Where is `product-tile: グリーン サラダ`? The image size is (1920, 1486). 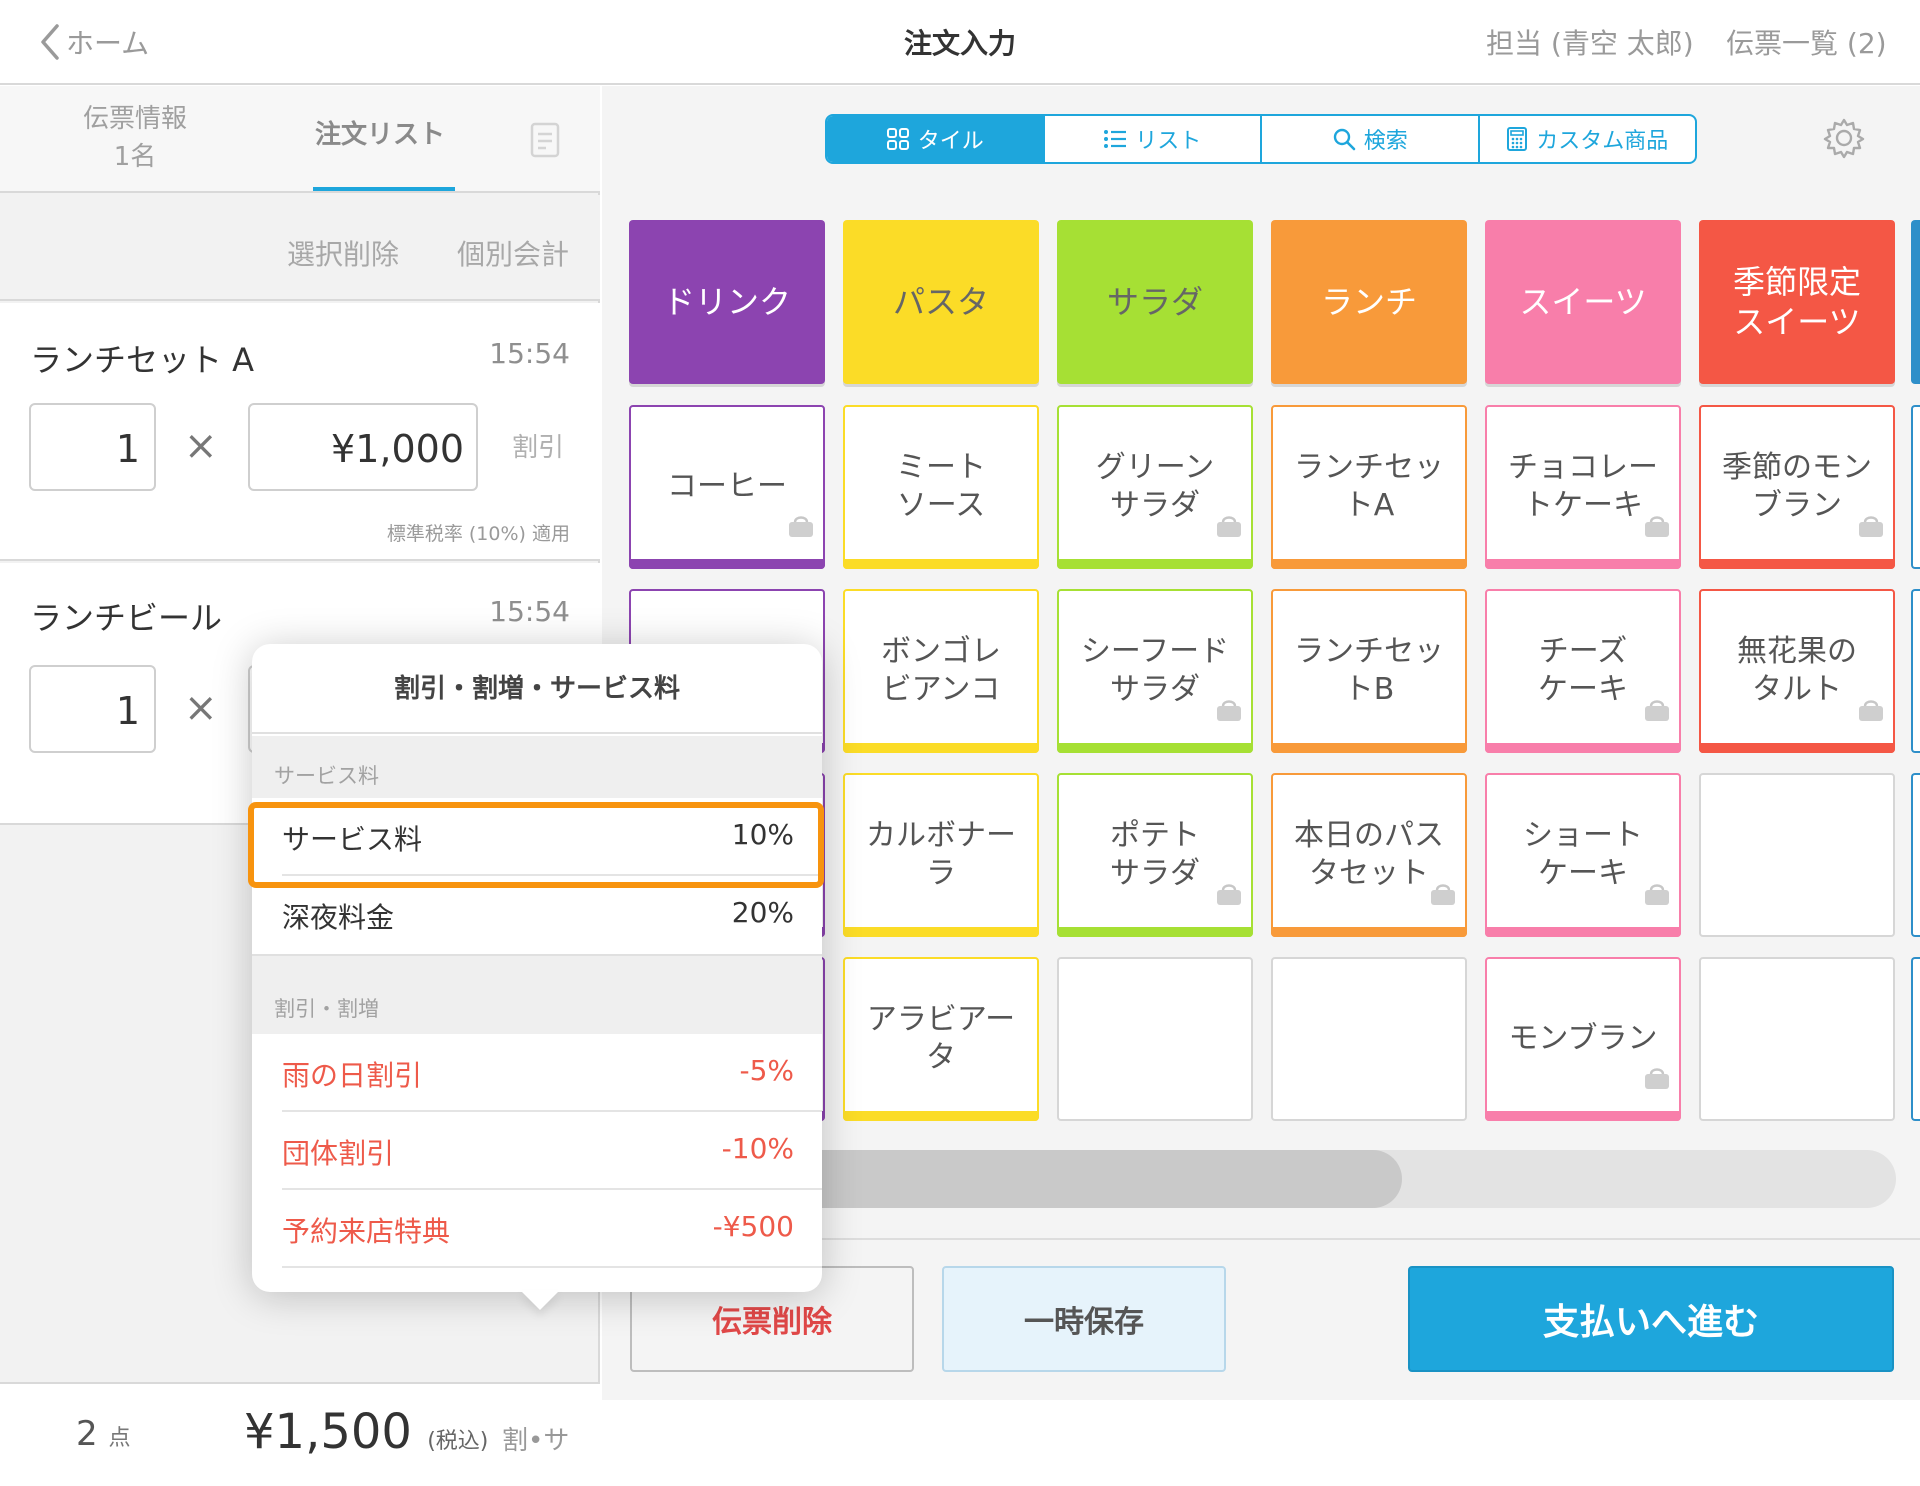 product-tile: グリーン サラダ is located at coordinates (1155, 487).